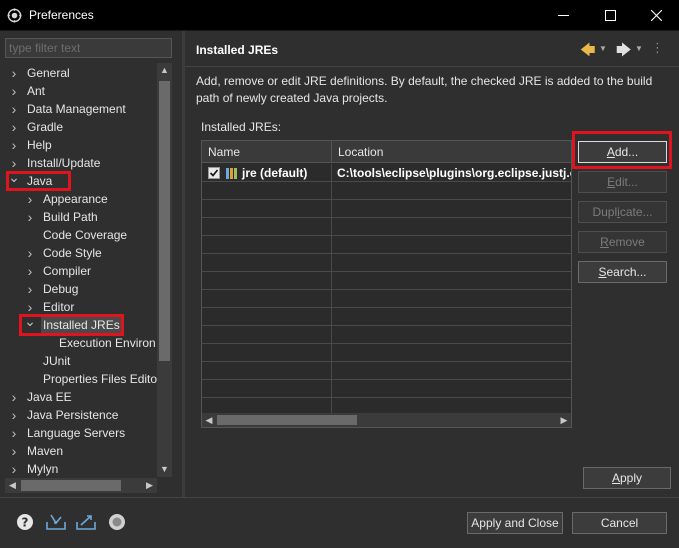 The height and width of the screenshot is (548, 679). What do you see at coordinates (81, 289) in the screenshot?
I see `tree-item: › Debug` at bounding box center [81, 289].